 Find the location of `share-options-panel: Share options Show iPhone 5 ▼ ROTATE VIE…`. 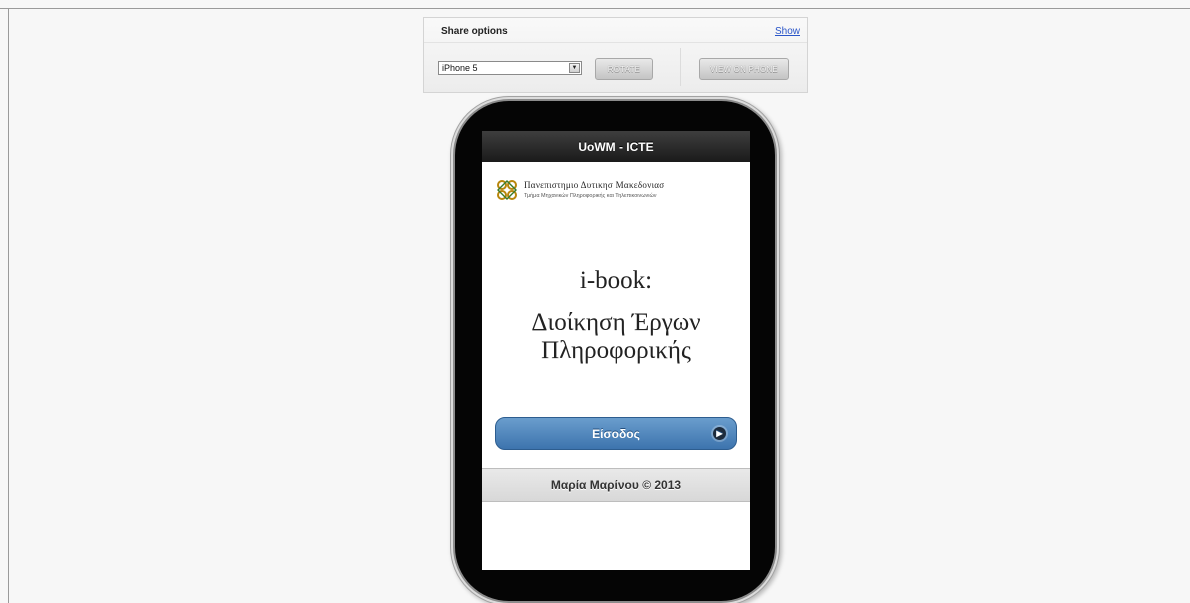

share-options-panel: Share options Show iPhone 5 ▼ ROTATE VIE… is located at coordinates (615, 55).